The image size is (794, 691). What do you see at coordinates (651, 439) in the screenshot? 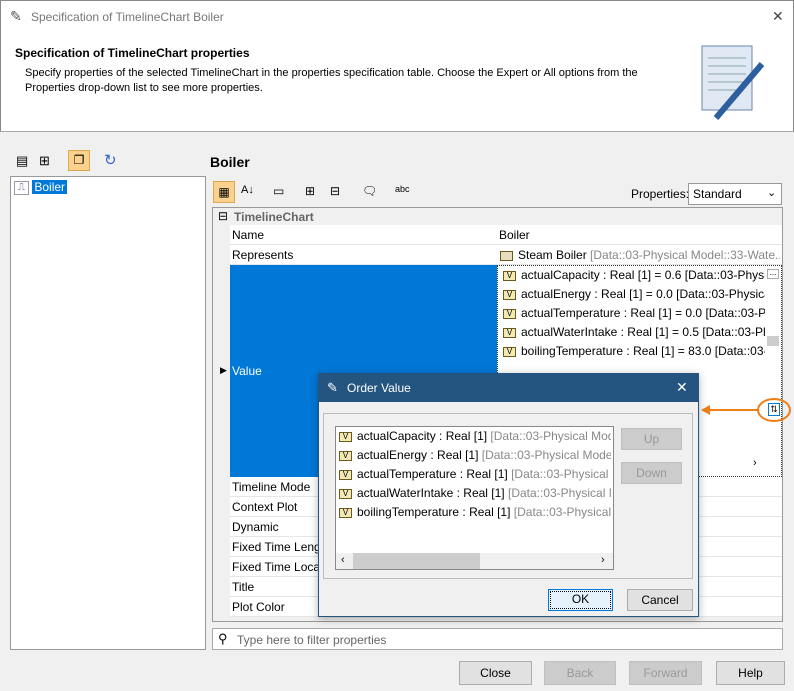
I see `up-button: Up` at bounding box center [651, 439].